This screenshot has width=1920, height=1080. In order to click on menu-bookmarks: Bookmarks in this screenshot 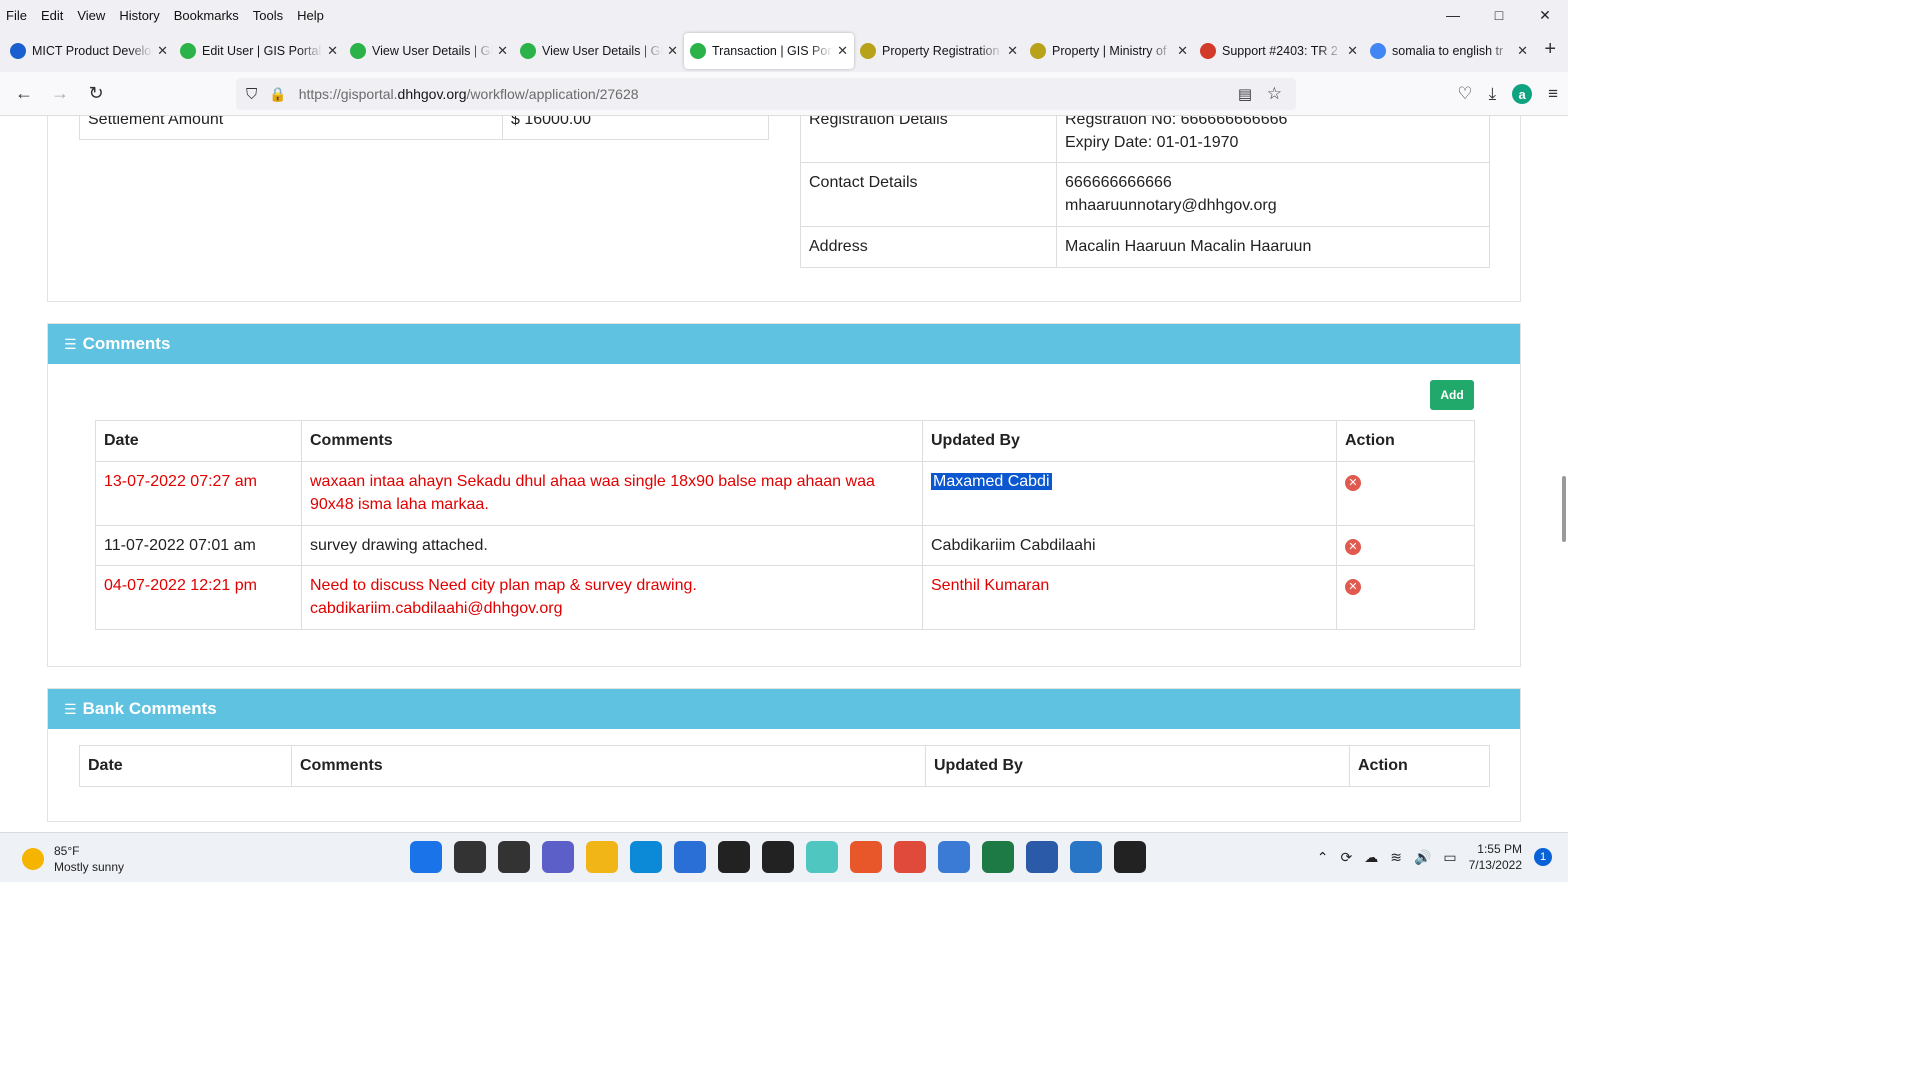, I will do `click(206, 15)`.